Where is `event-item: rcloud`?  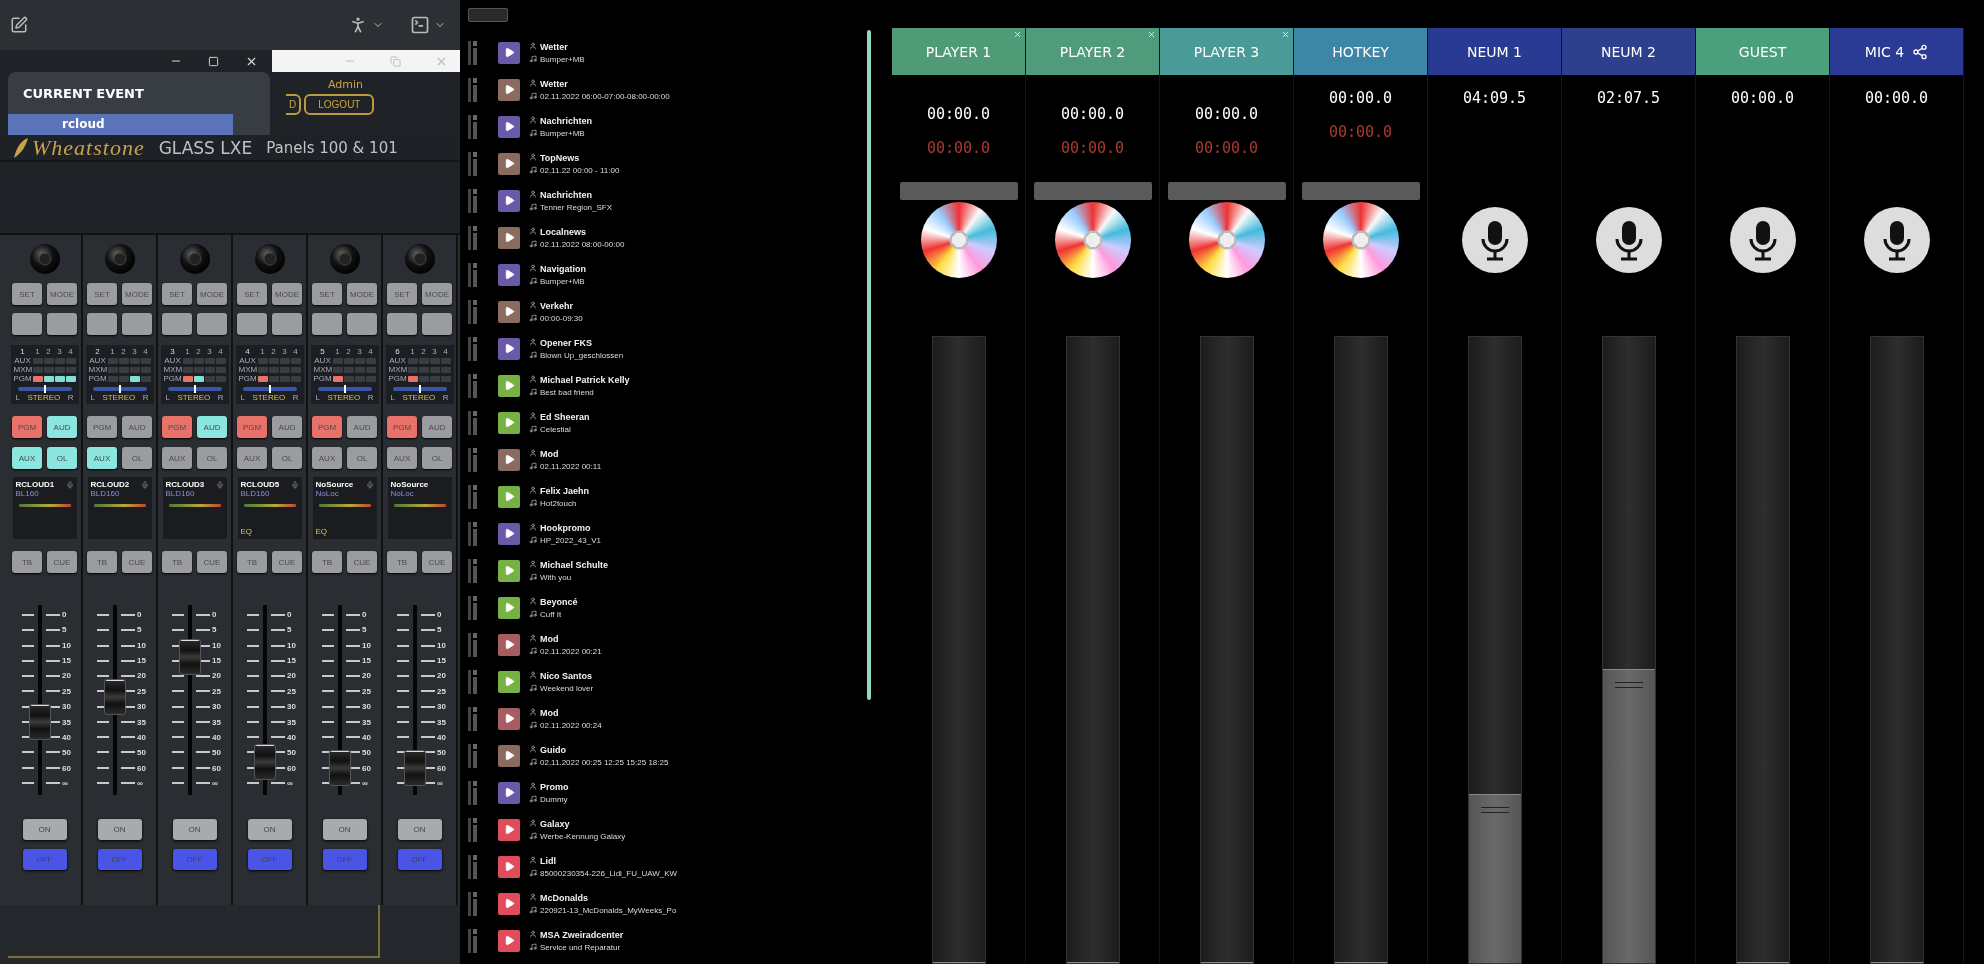
event-item: rcloud is located at coordinates (120, 124).